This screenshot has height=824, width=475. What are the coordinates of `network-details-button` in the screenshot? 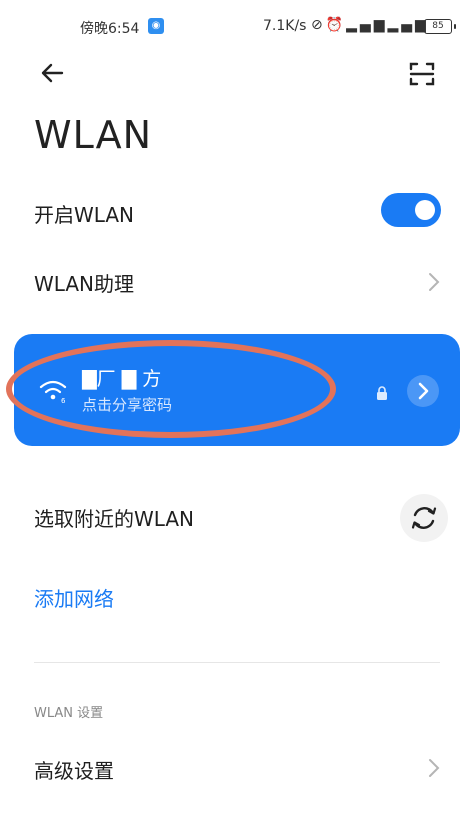 It's located at (423, 391).